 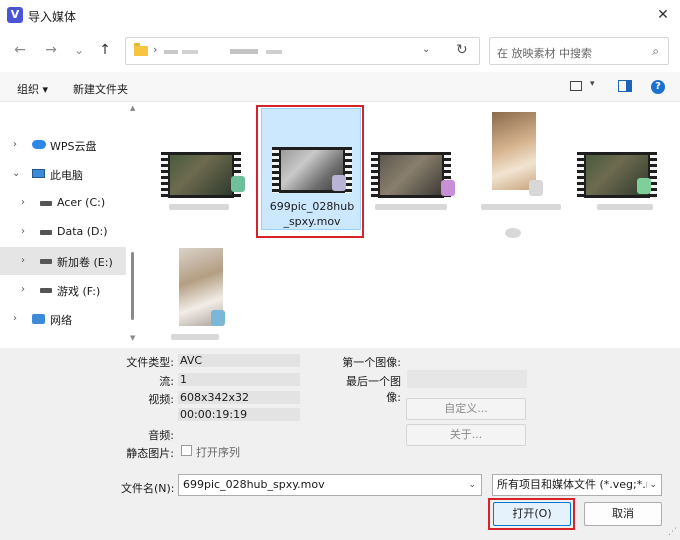 What do you see at coordinates (658, 87) in the screenshot?
I see `help-icon: ?` at bounding box center [658, 87].